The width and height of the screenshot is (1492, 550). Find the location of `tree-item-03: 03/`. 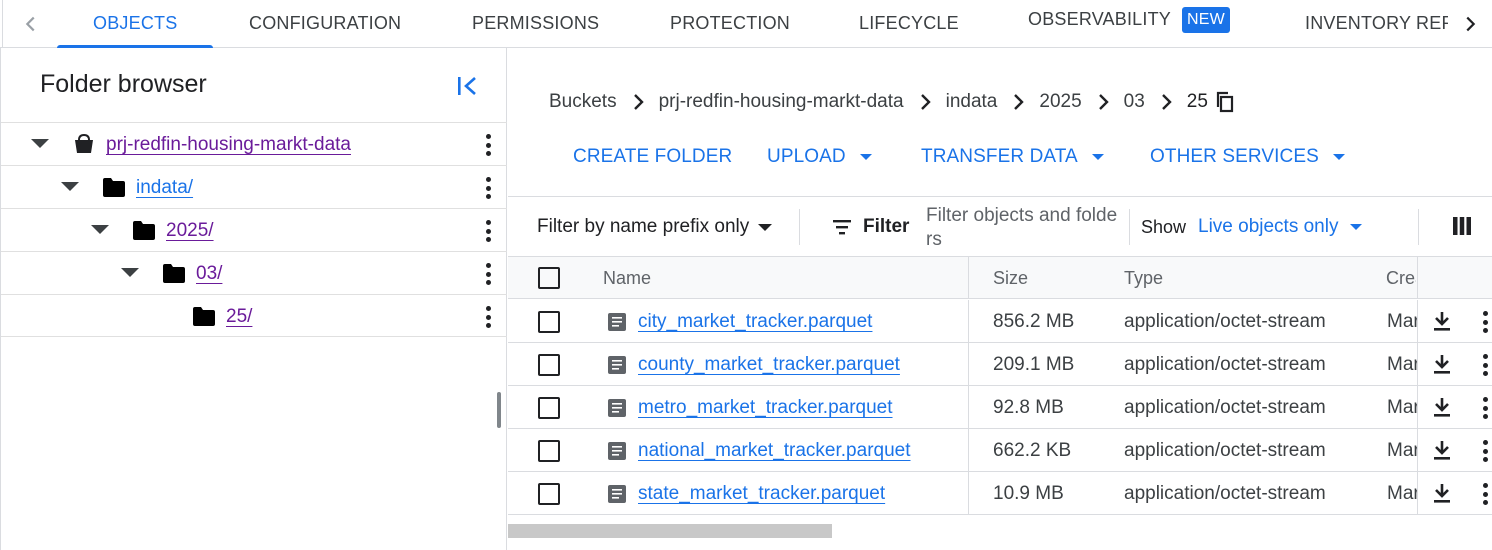

tree-item-03: 03/ is located at coordinates (254, 272).